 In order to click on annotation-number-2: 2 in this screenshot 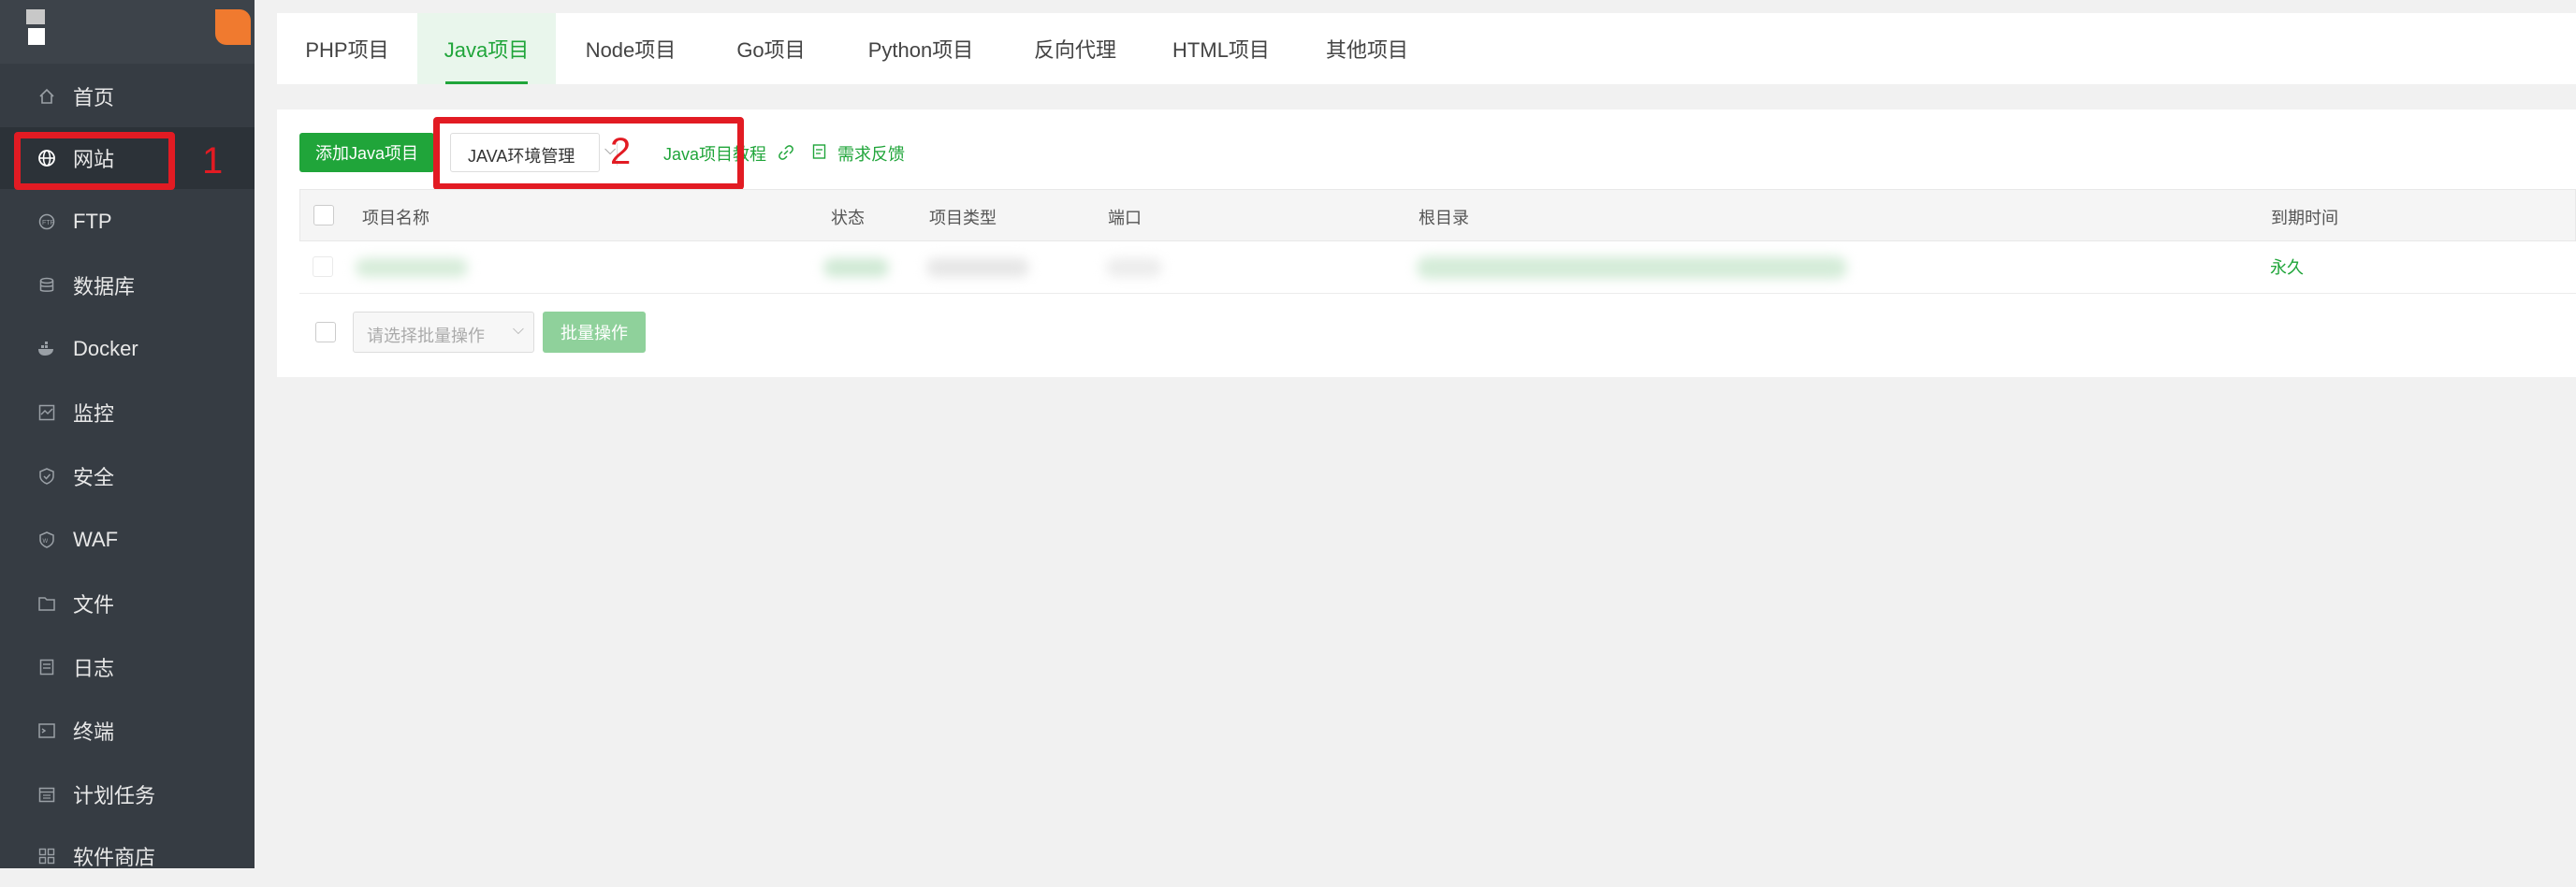, I will do `click(621, 151)`.